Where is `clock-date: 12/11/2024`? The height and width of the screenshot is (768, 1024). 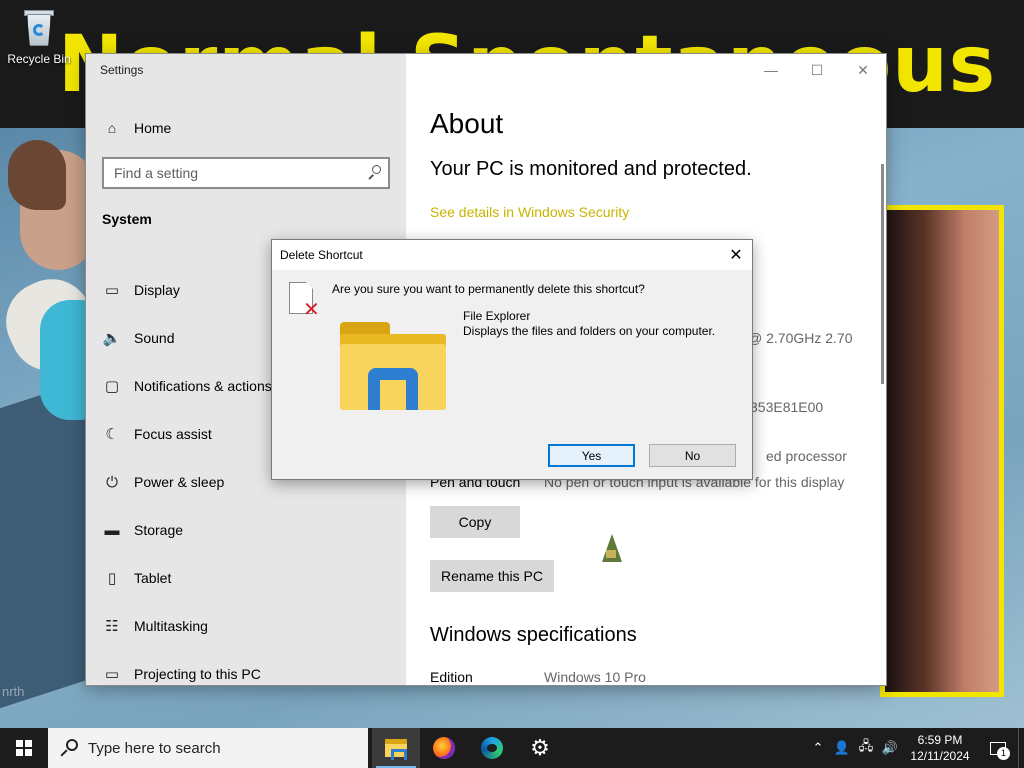 clock-date: 12/11/2024 is located at coordinates (940, 756).